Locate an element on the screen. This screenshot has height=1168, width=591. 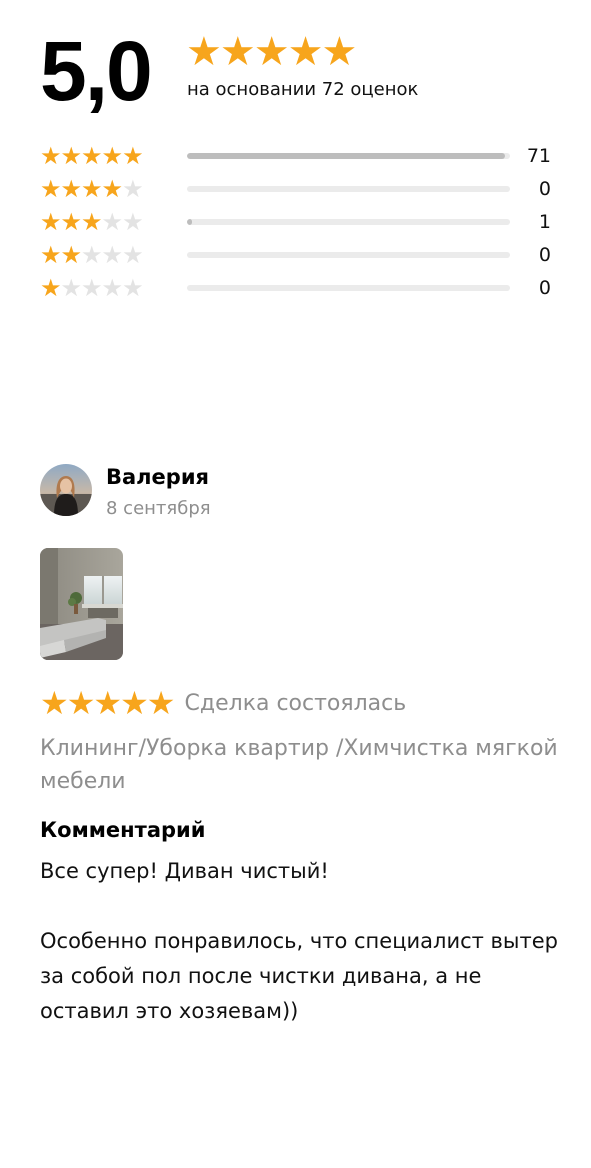
comment-heading: Комментарий is located at coordinates (123, 830).